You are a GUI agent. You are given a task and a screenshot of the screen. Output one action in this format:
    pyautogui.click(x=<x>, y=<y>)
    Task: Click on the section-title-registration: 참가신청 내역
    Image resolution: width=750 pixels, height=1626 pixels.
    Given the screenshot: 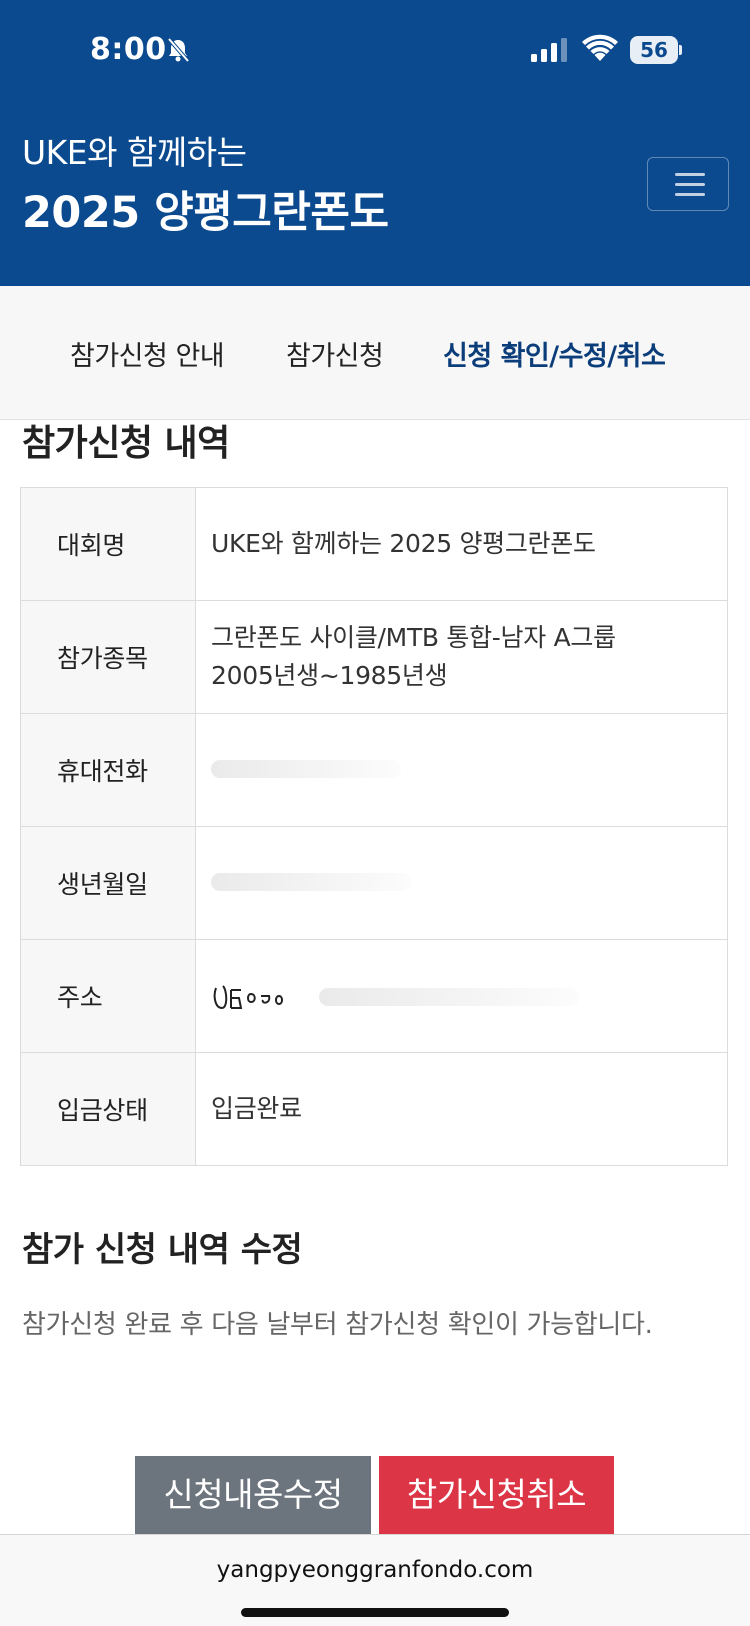 What is the action you would take?
    pyautogui.click(x=126, y=443)
    